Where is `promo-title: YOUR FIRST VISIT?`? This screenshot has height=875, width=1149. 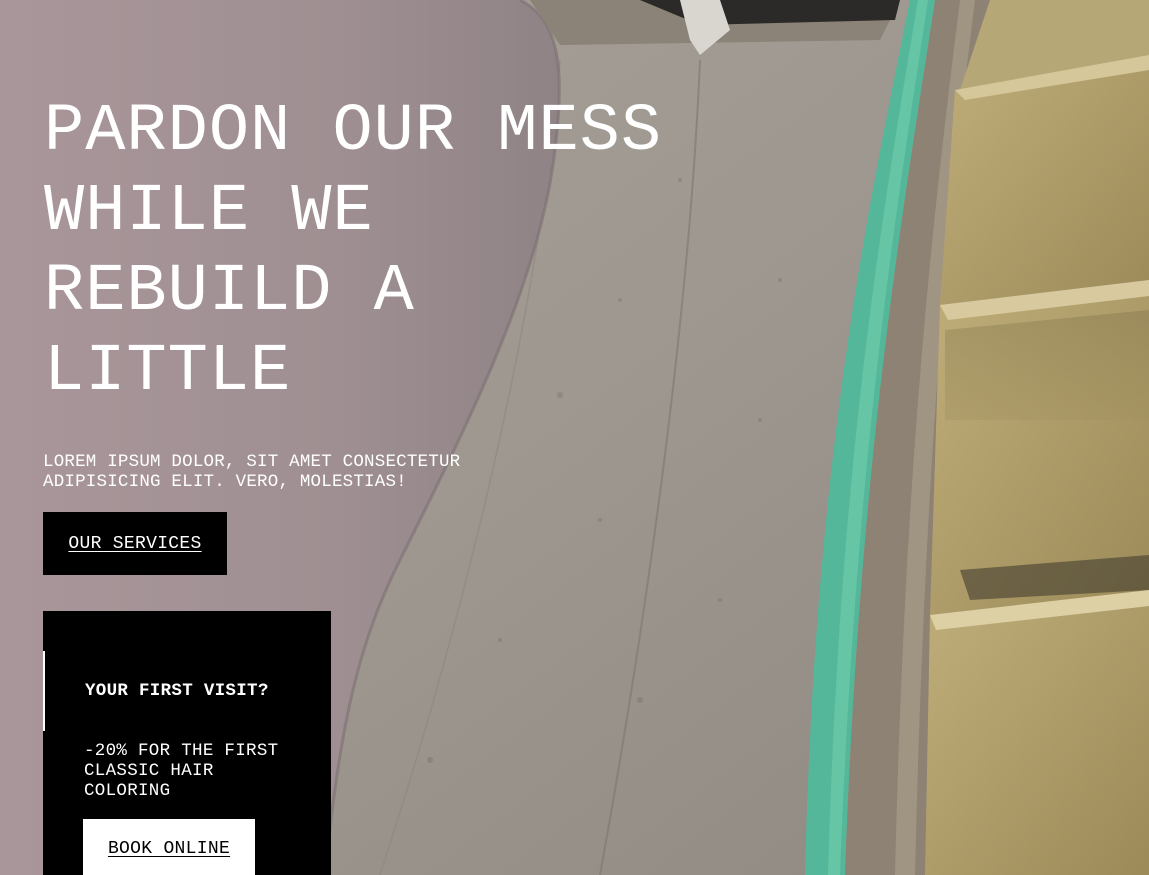 promo-title: YOUR FIRST VISIT? is located at coordinates (177, 691).